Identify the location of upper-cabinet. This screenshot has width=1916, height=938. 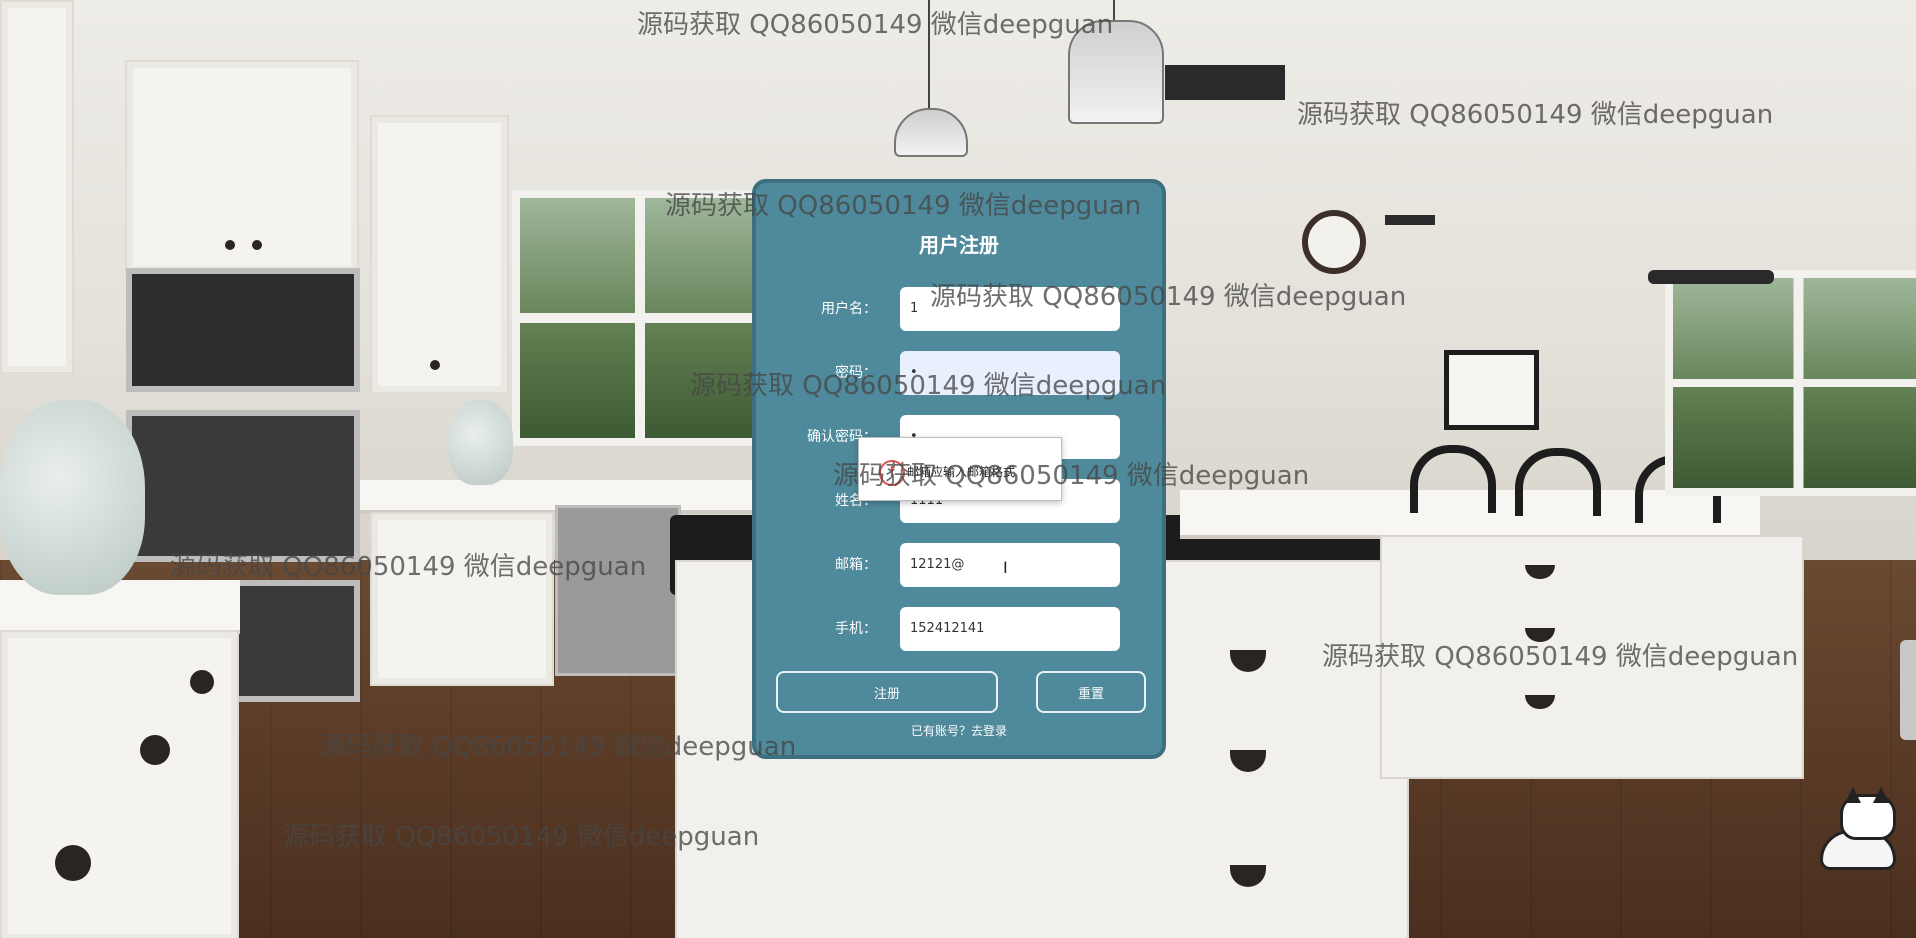
(242, 167).